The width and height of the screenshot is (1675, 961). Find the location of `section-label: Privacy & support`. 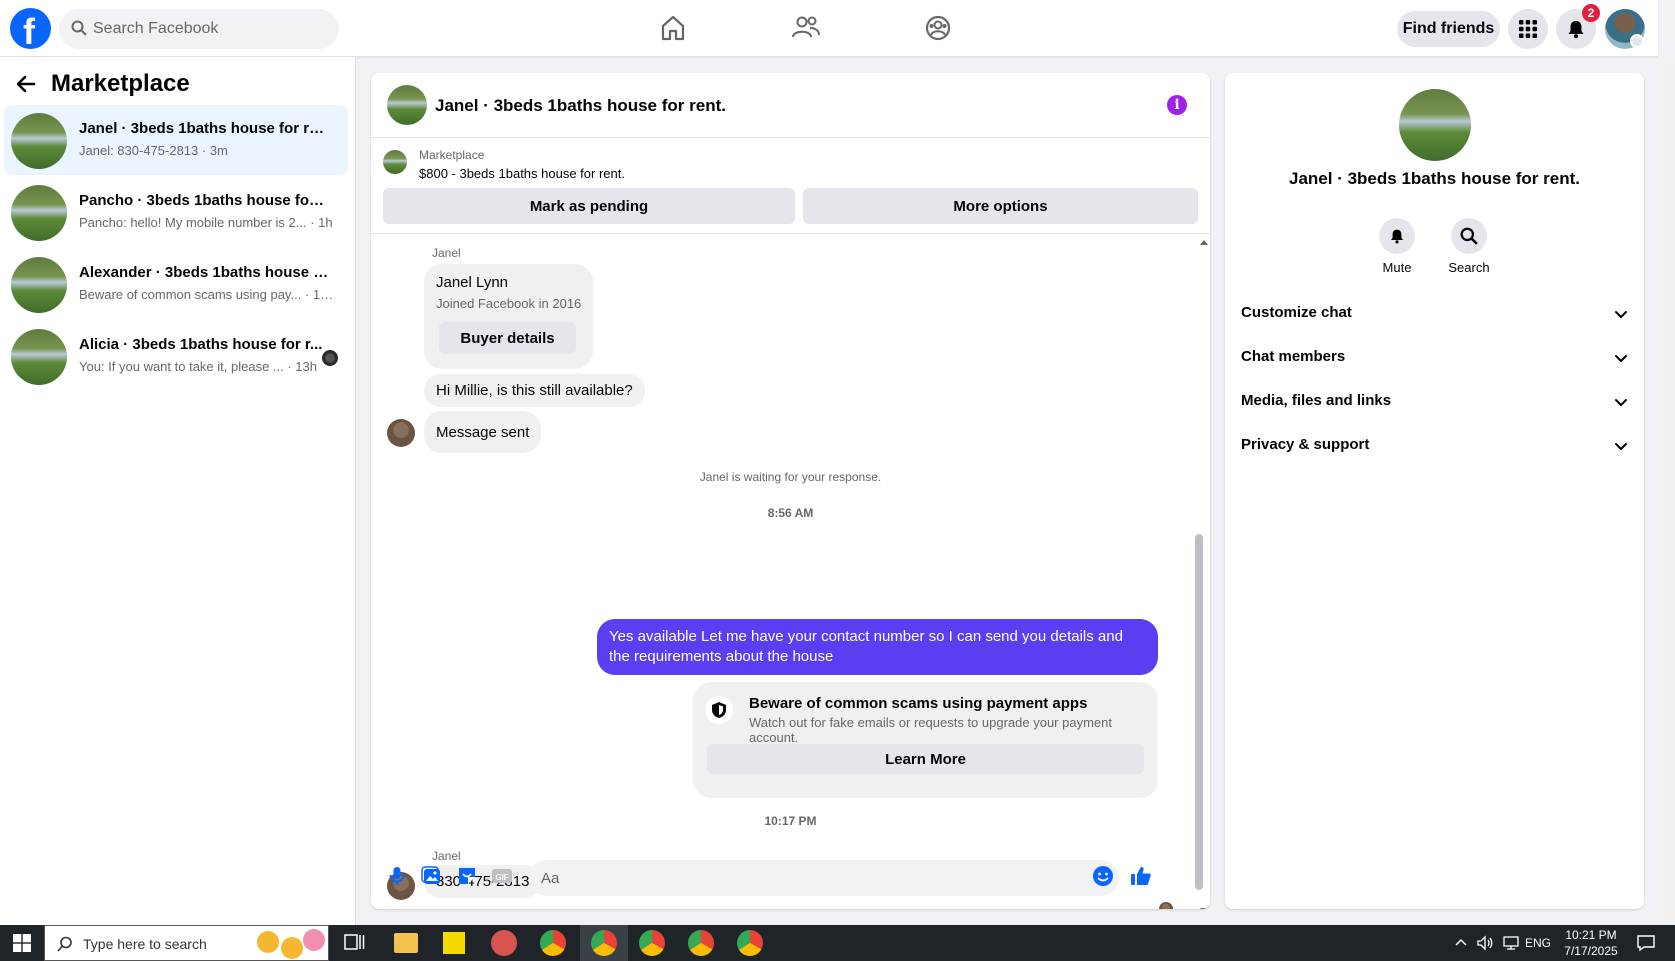

section-label: Privacy & support is located at coordinates (1305, 444).